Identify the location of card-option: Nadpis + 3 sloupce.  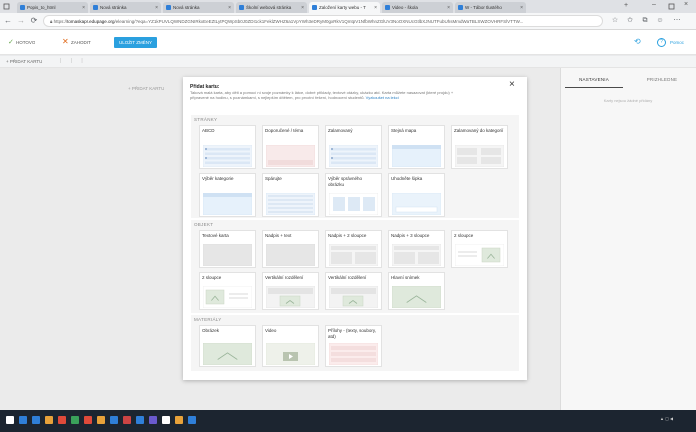
(416, 249).